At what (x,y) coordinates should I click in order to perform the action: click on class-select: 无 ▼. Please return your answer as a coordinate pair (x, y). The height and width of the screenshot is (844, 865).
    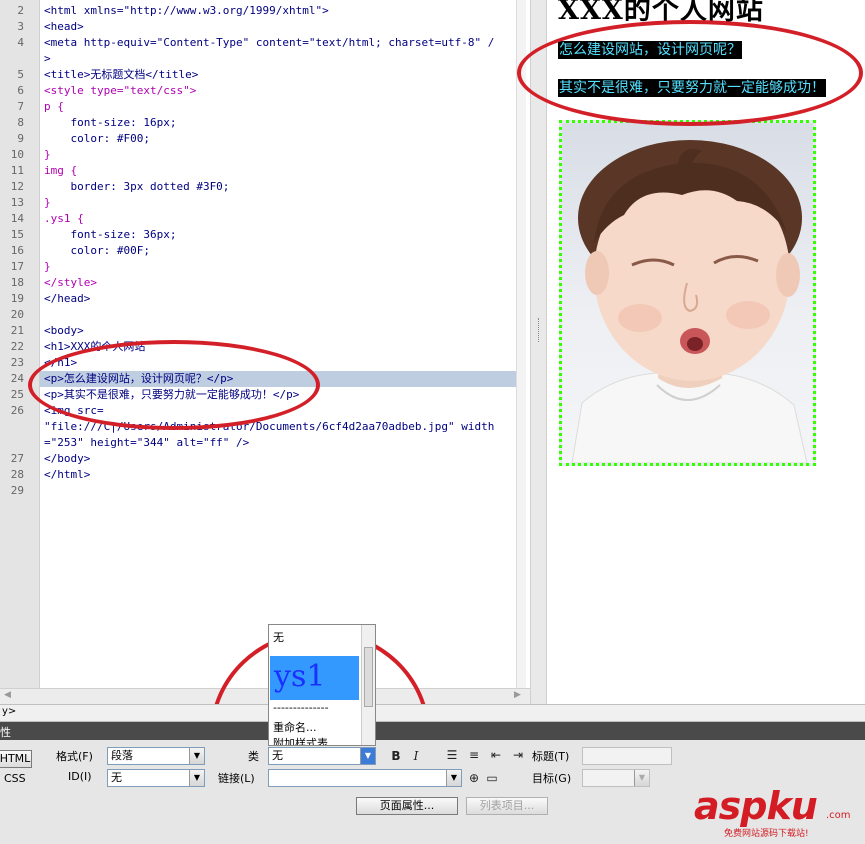
    Looking at the image, I should click on (322, 756).